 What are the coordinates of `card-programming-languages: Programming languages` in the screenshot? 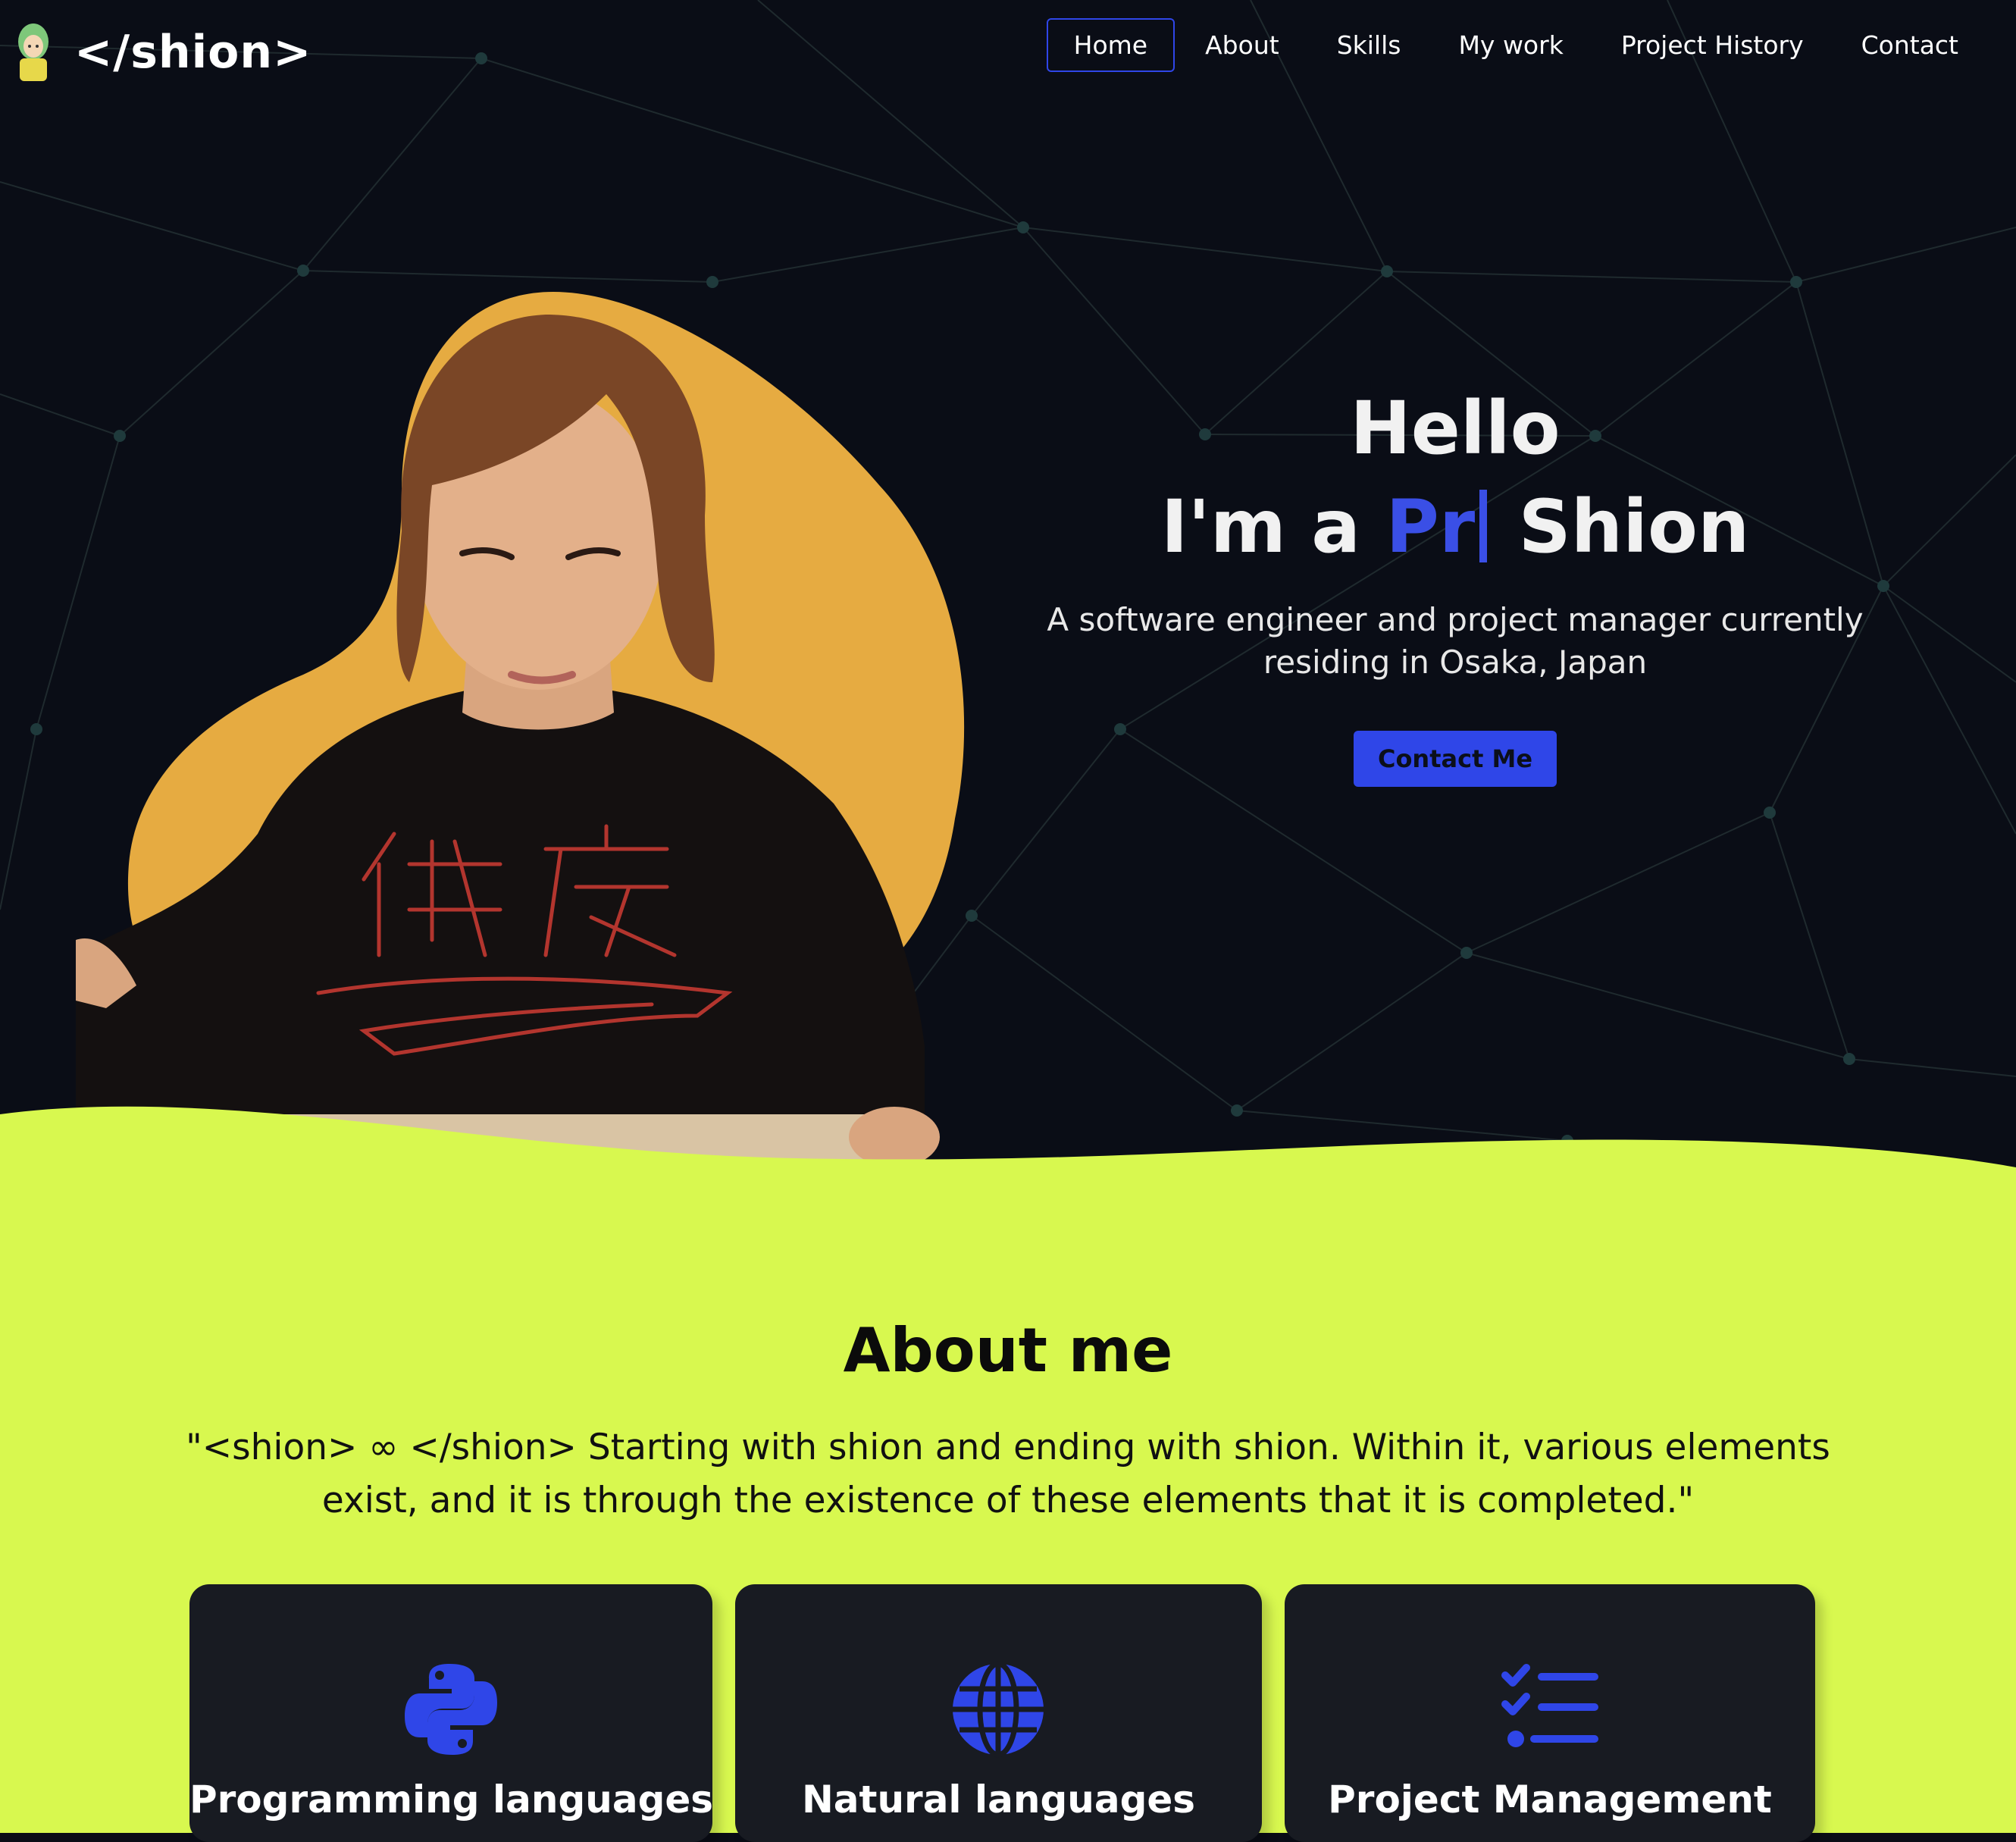 It's located at (451, 1713).